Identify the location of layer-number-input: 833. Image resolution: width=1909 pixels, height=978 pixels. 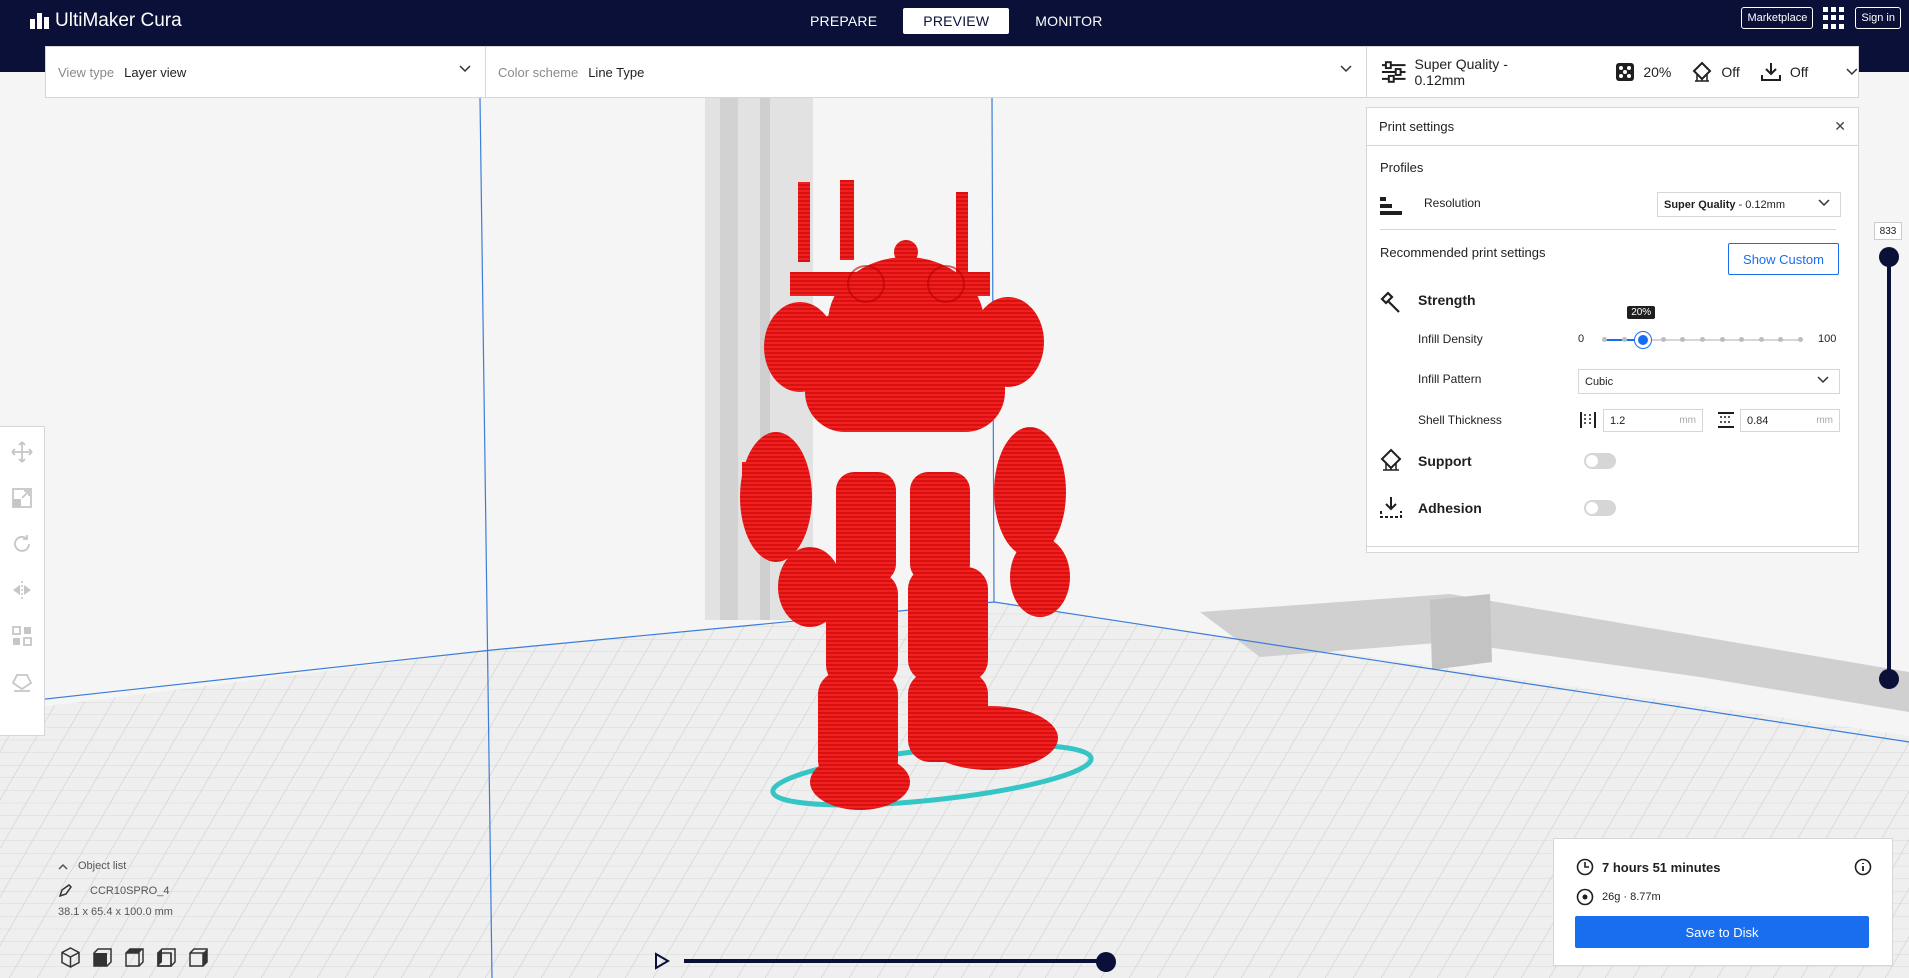
(1888, 231).